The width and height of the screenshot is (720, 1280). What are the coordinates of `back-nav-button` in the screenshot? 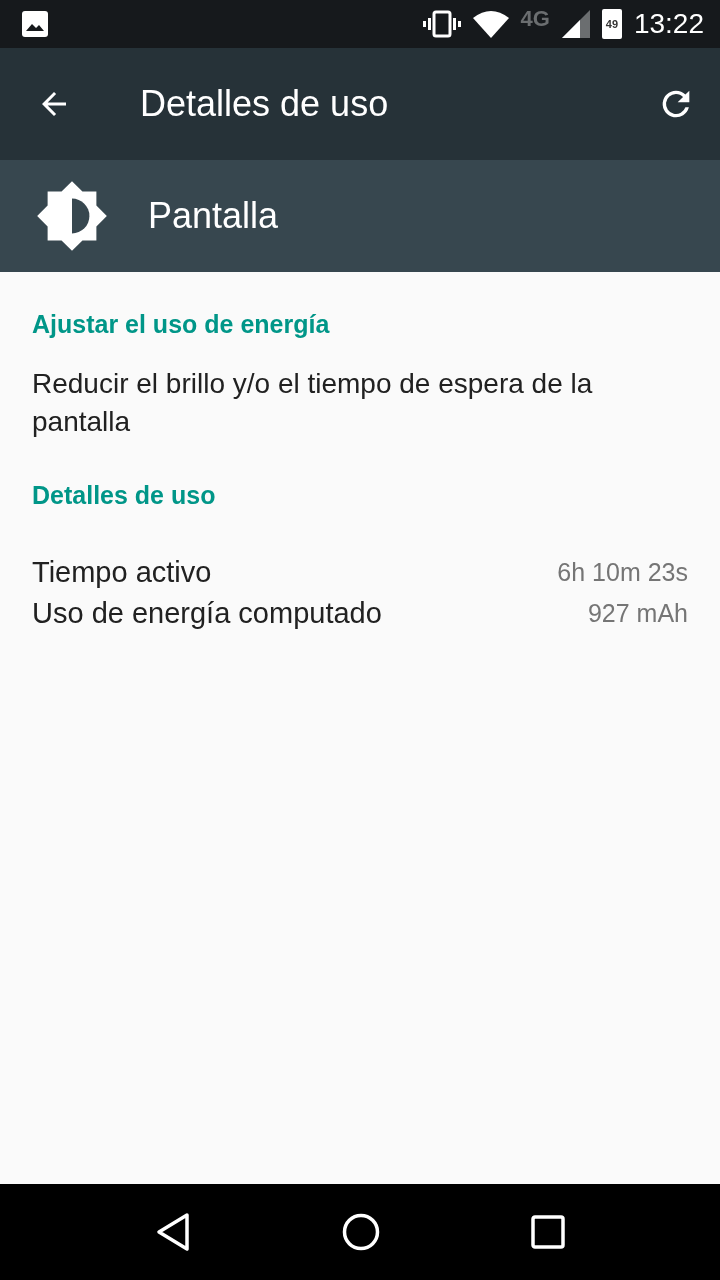 It's located at (173, 1232).